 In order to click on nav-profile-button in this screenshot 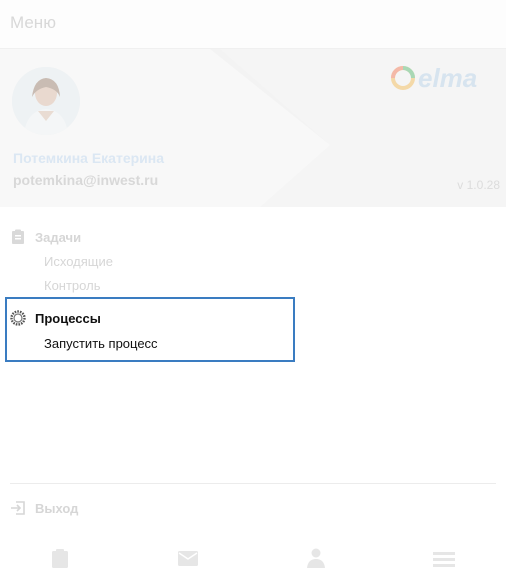, I will do `click(316, 565)`.